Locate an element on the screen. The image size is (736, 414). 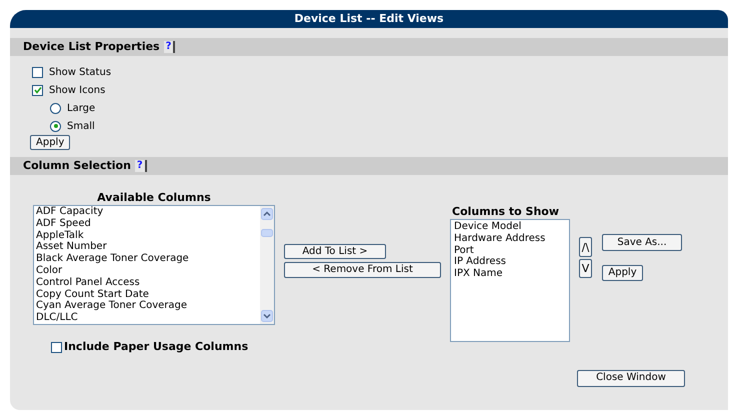
scroll-up-icon is located at coordinates (267, 214).